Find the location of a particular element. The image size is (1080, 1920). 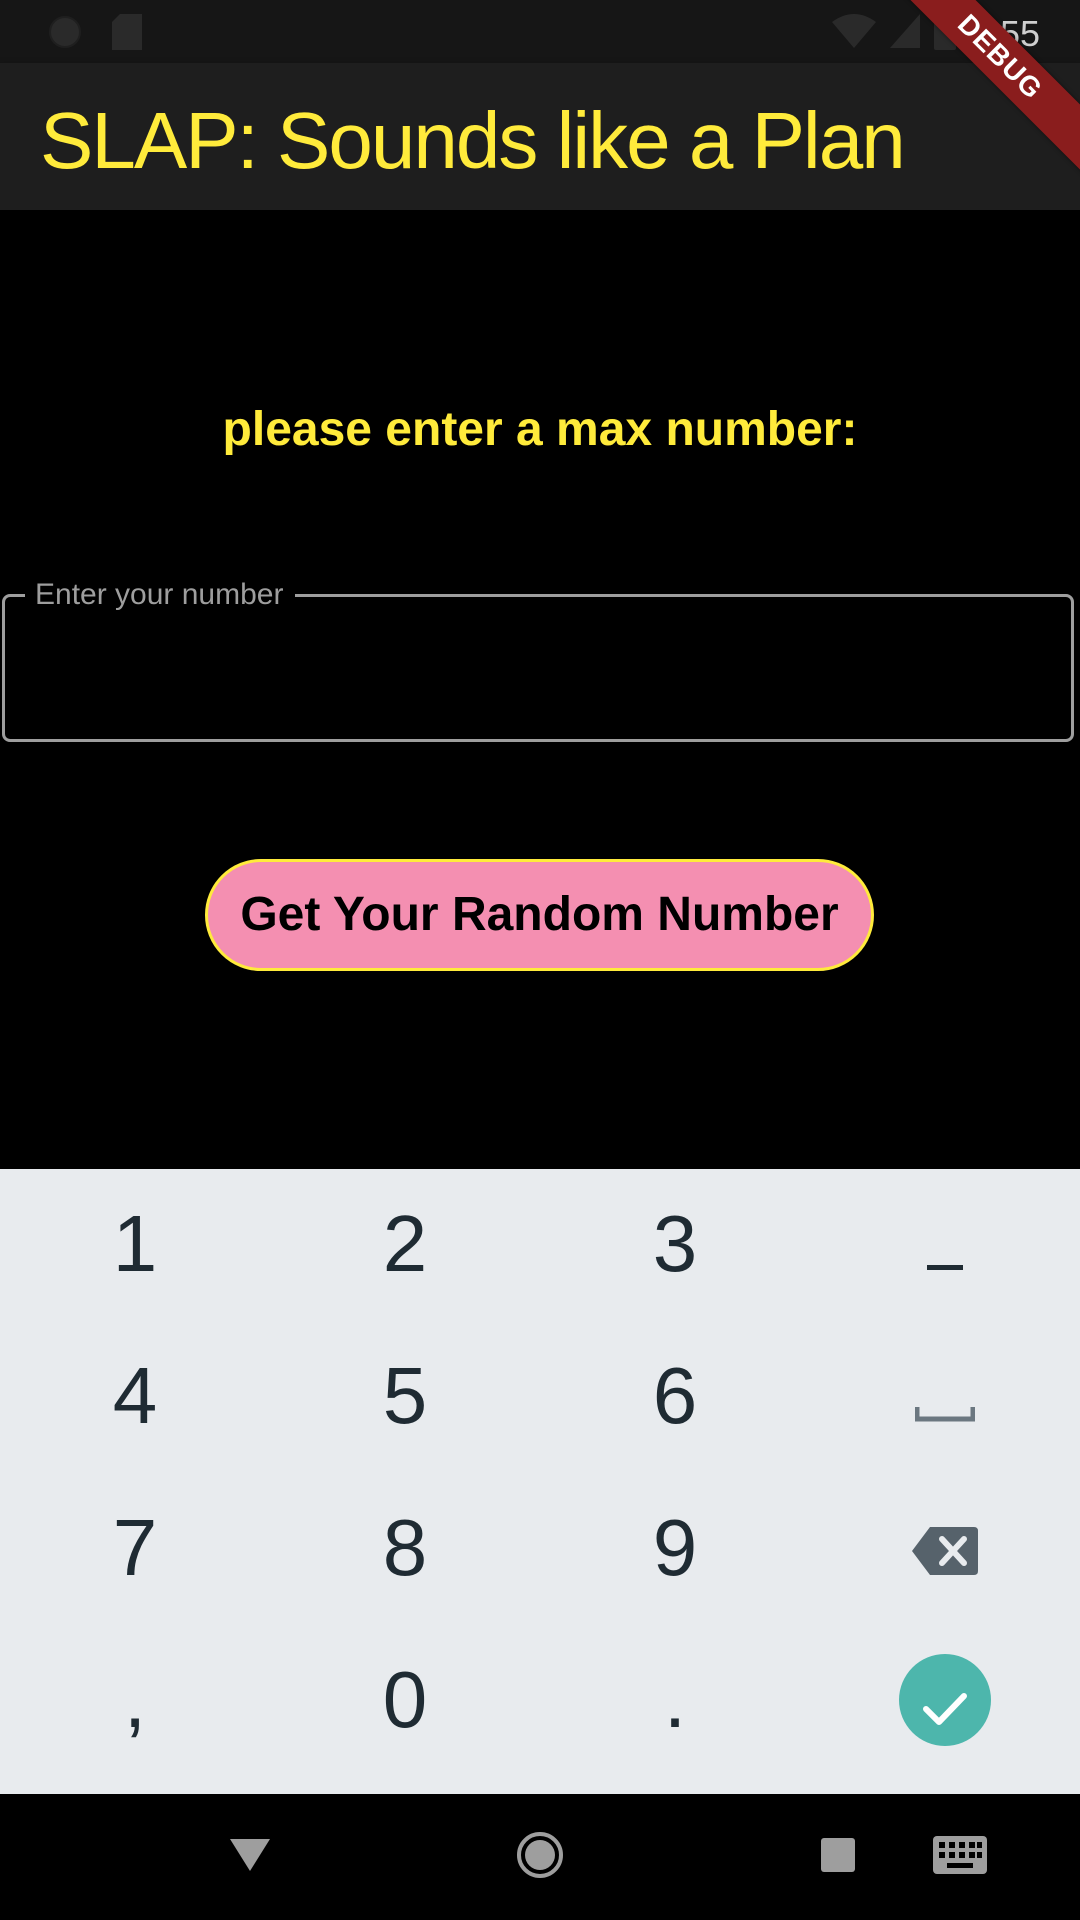

key-minus is located at coordinates (945, 1244).